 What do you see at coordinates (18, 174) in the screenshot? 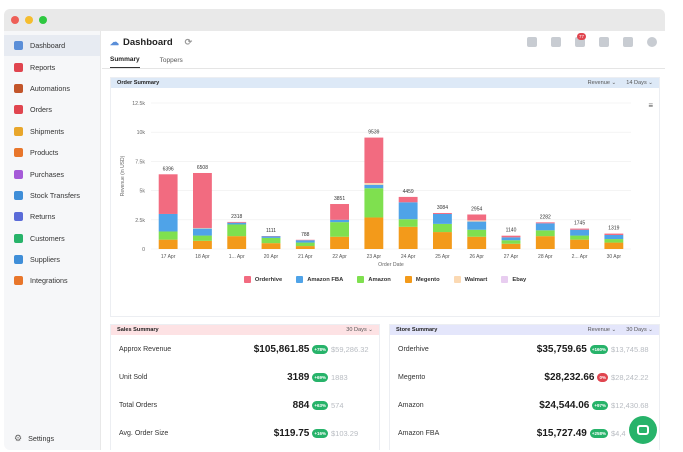
I see `purchases-icon` at bounding box center [18, 174].